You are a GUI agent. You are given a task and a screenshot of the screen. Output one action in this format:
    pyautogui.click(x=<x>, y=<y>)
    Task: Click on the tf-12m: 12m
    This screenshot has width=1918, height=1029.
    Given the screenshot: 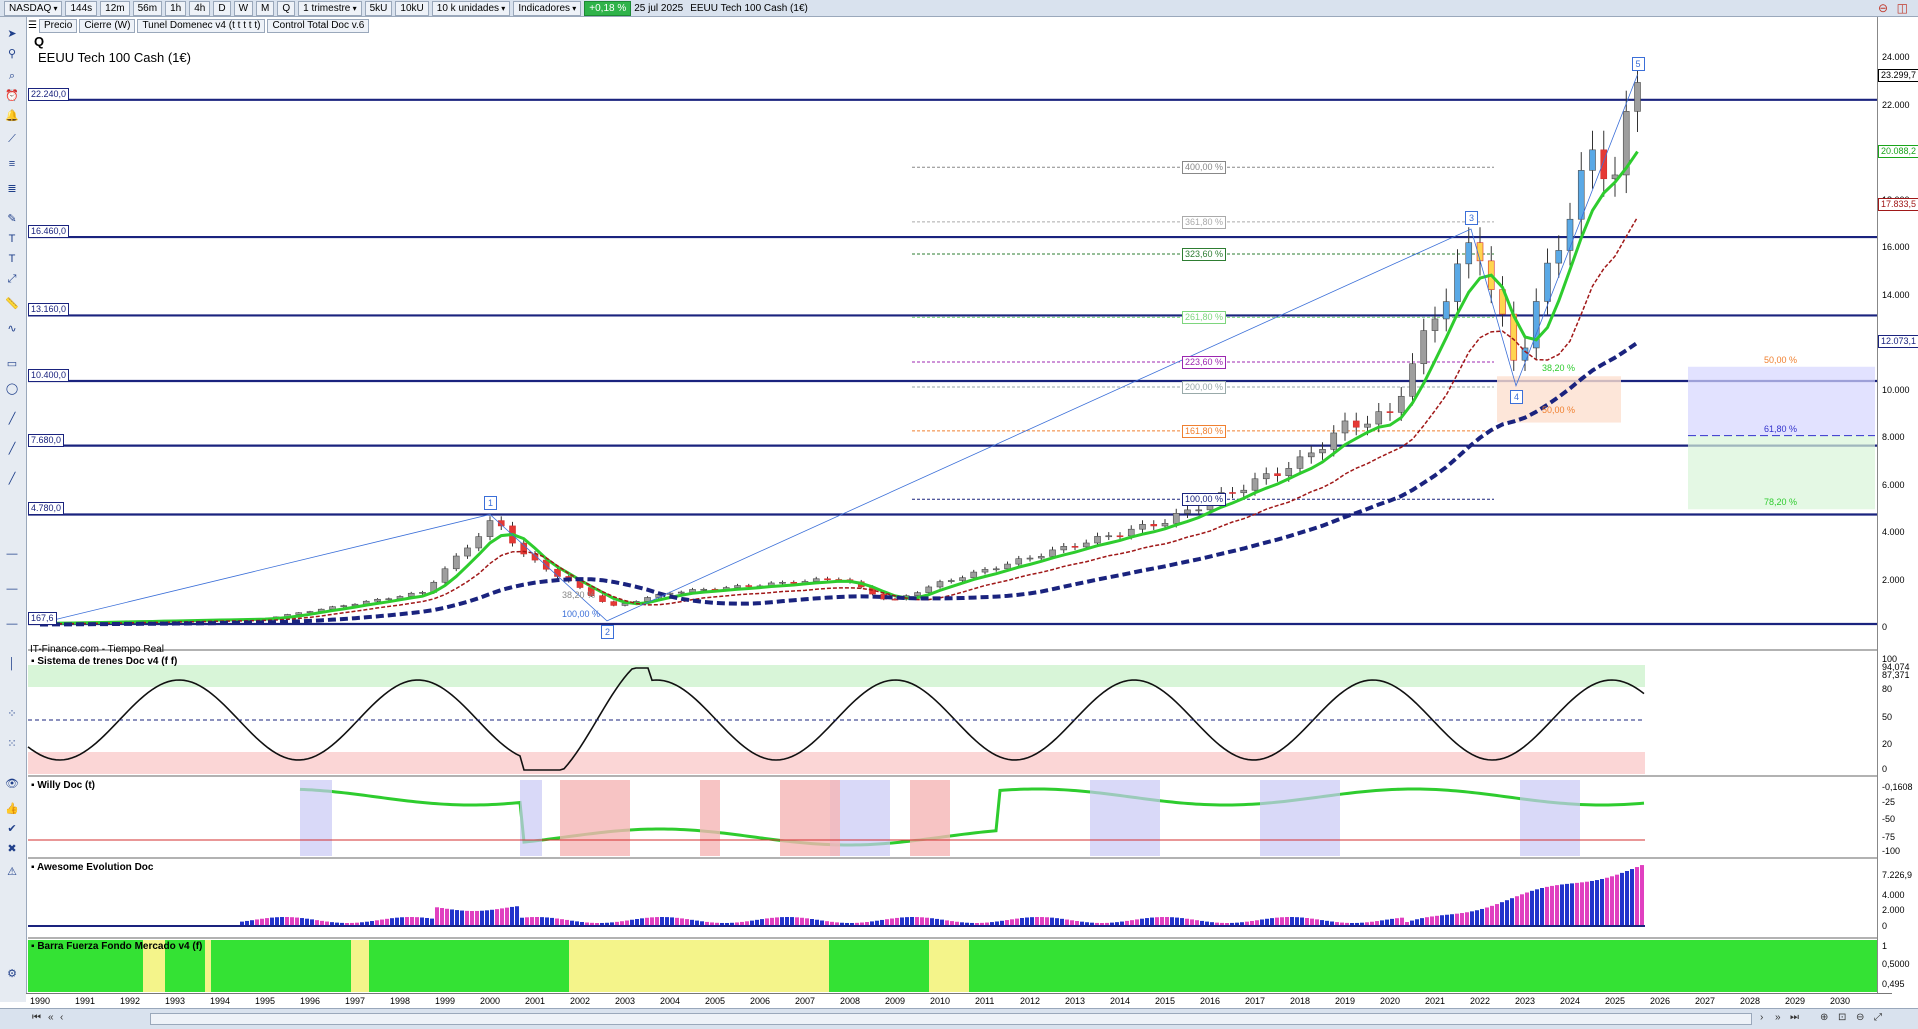 What is the action you would take?
    pyautogui.click(x=115, y=8)
    